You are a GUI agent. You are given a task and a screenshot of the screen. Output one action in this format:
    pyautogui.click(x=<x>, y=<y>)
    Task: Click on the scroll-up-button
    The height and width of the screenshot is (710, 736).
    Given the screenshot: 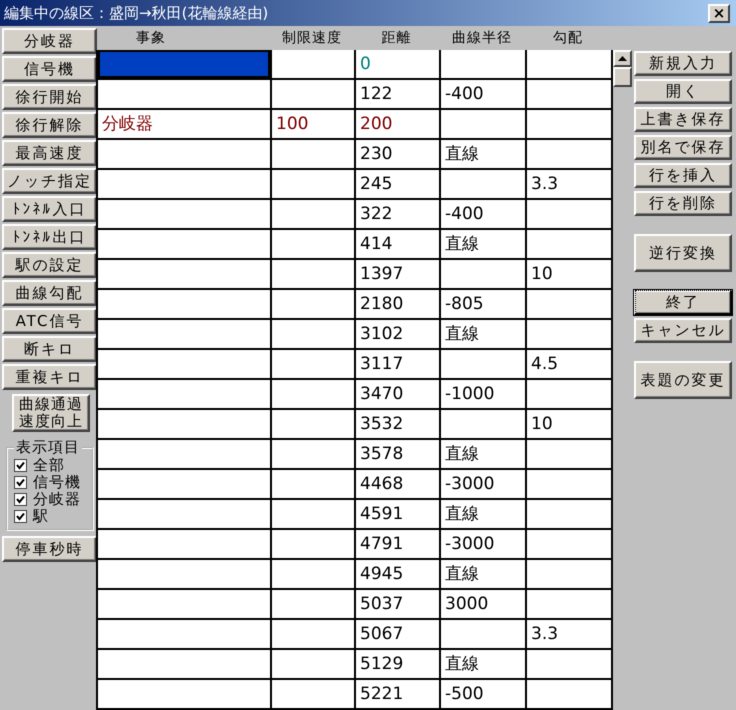 What is the action you would take?
    pyautogui.click(x=622, y=58)
    